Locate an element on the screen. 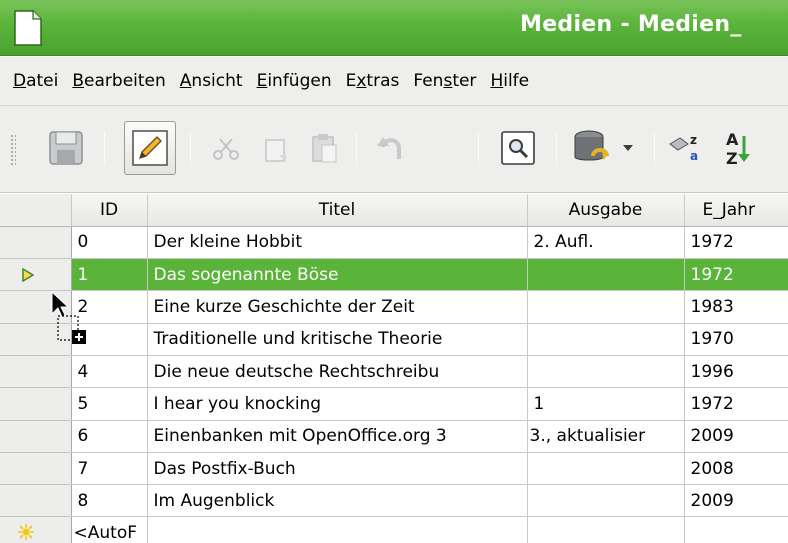 This screenshot has width=788, height=543. column-header-e-jahr: E_Jahr is located at coordinates (736, 210).